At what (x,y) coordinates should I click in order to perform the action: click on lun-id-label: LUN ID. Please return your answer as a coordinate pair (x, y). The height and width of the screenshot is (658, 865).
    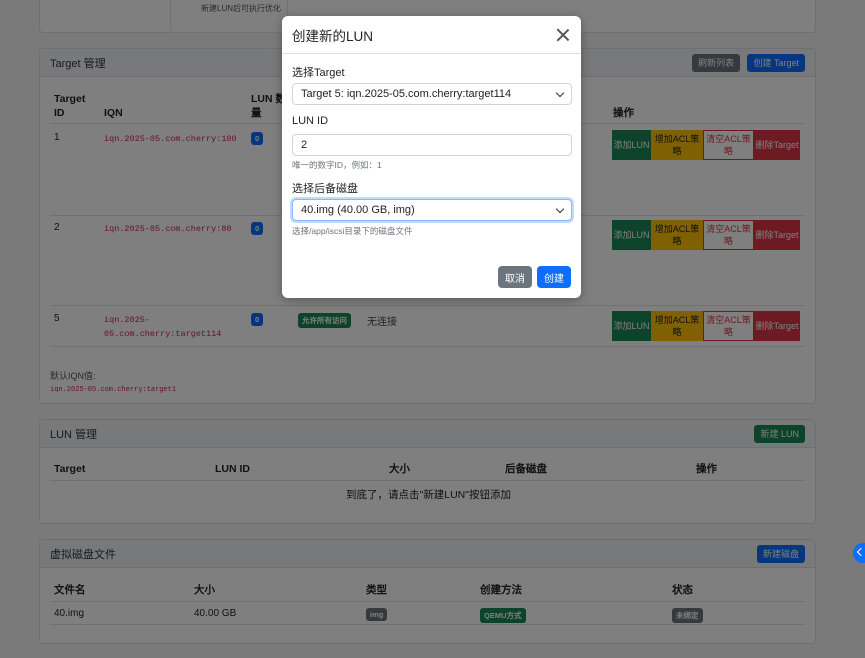
    Looking at the image, I should click on (310, 121).